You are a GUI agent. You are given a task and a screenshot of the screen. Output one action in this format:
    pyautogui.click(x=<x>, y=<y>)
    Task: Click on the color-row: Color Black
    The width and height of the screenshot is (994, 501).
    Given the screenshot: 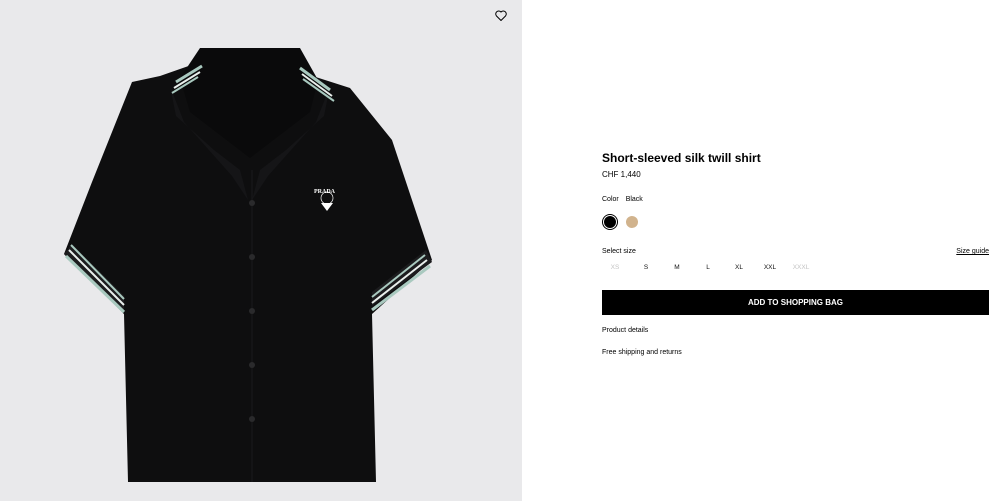 What is the action you would take?
    pyautogui.click(x=622, y=199)
    